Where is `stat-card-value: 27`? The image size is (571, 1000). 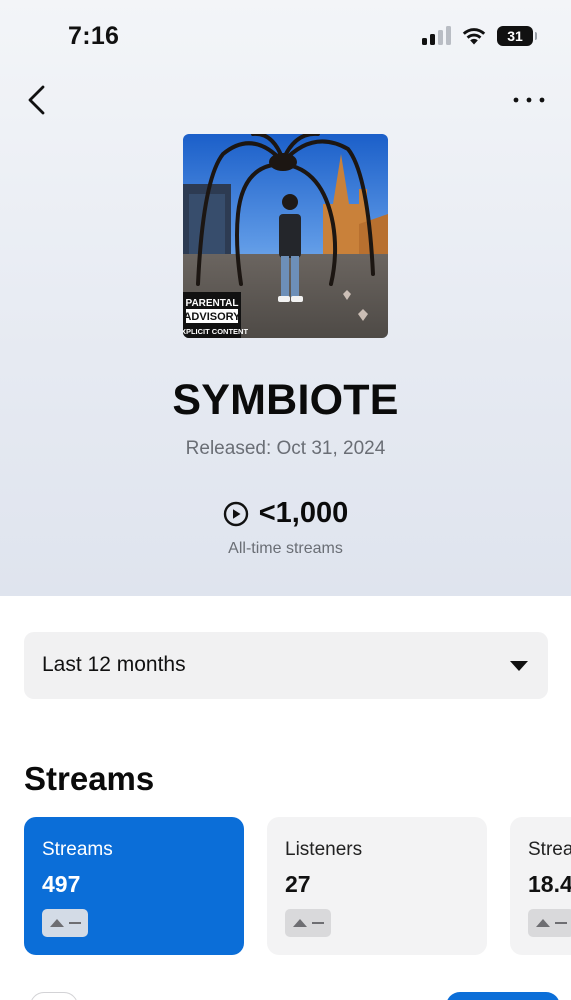
stat-card-value: 27 is located at coordinates (298, 884).